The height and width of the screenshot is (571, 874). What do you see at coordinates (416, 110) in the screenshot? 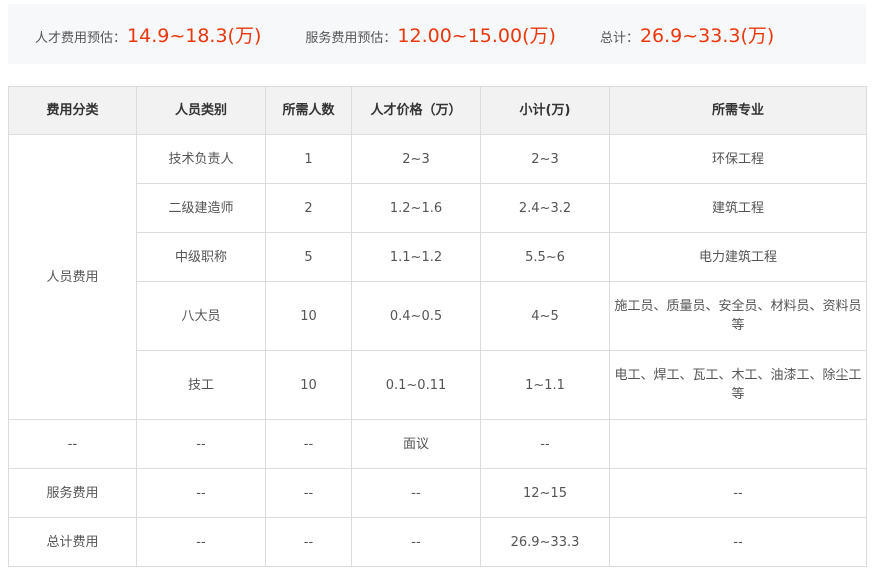
I see `column-header-talent-price: 人才价格（万）` at bounding box center [416, 110].